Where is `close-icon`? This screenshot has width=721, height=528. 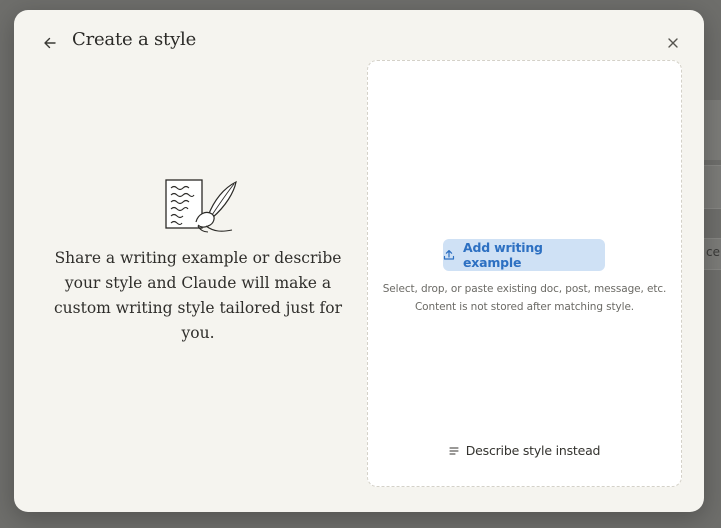 close-icon is located at coordinates (673, 43).